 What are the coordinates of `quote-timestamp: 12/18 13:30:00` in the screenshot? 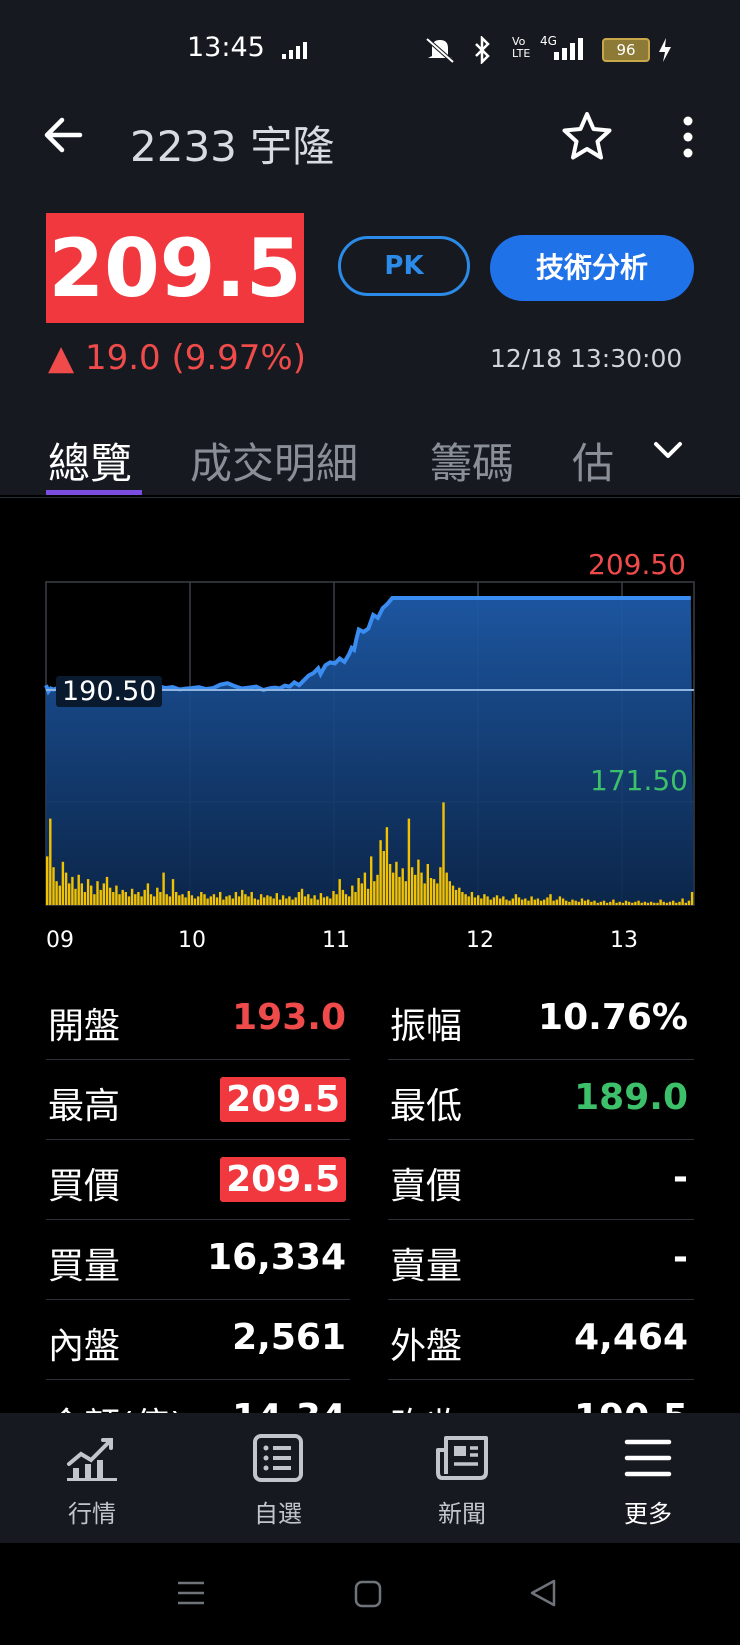 It's located at (586, 358).